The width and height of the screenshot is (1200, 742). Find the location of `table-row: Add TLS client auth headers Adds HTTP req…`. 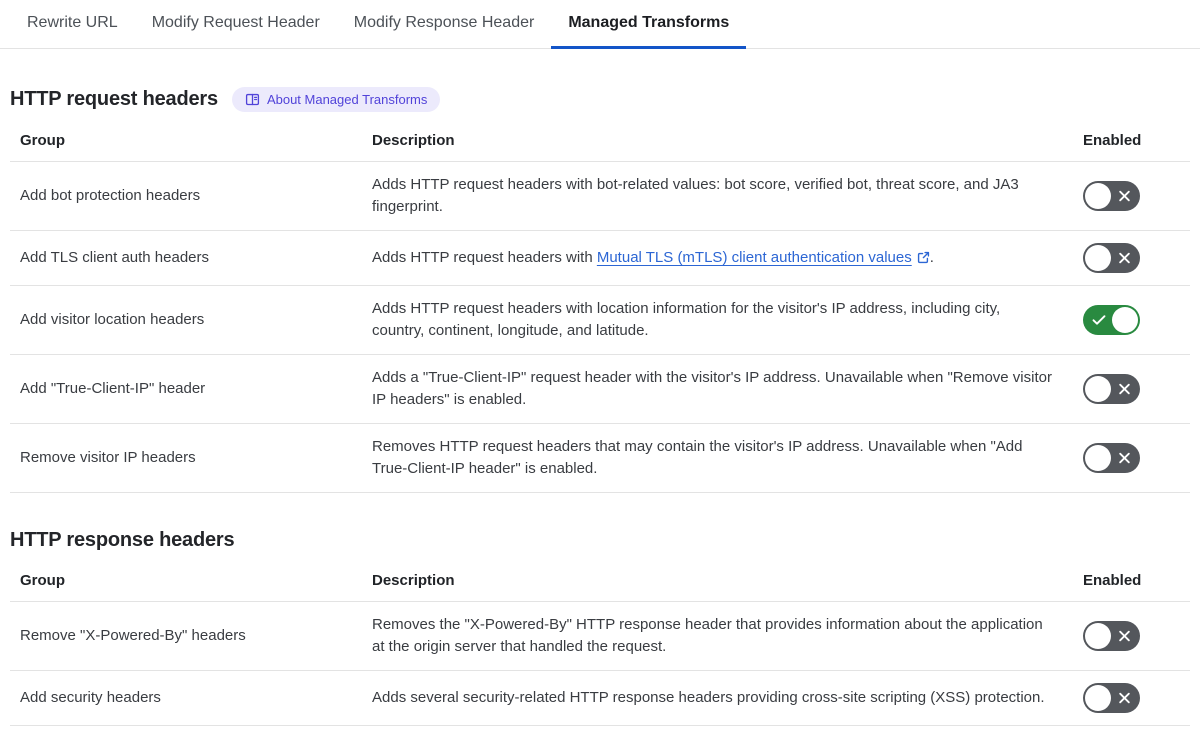

table-row: Add TLS client auth headers Adds HTTP req… is located at coordinates (600, 258).